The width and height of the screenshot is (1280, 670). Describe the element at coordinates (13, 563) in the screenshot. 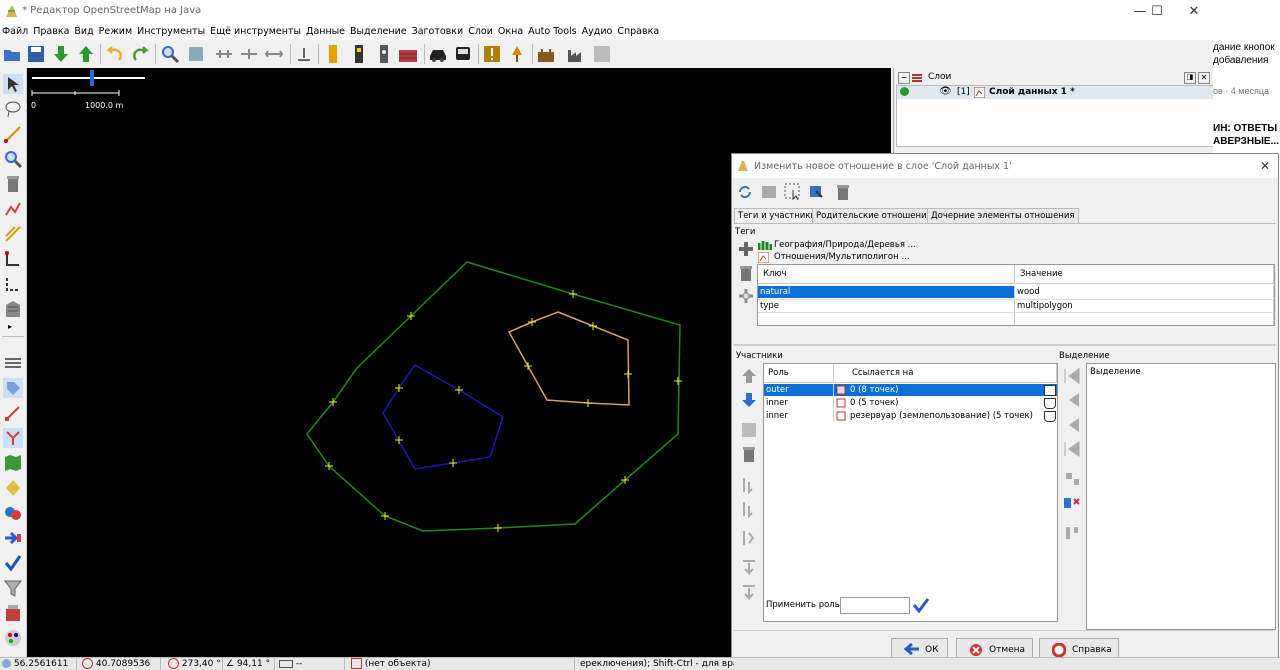

I see `validation-icon` at that location.